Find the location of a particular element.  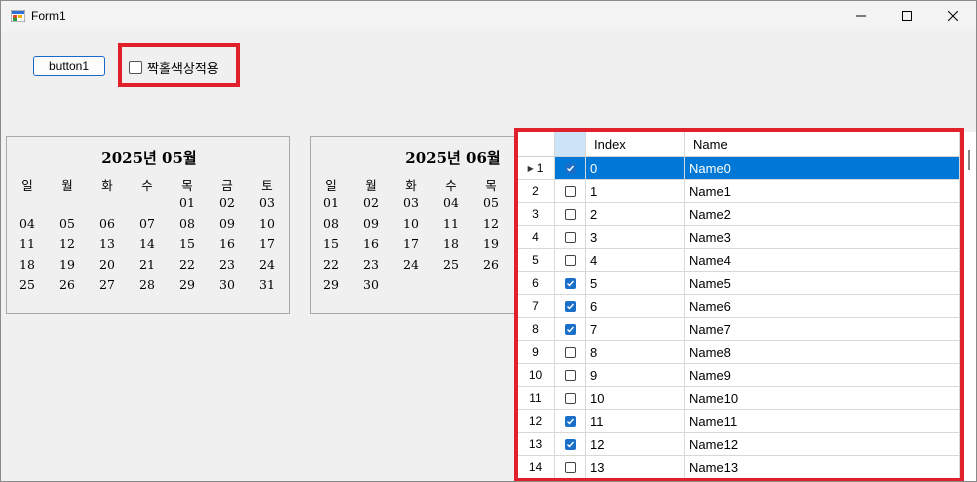

close-button is located at coordinates (953, 16).